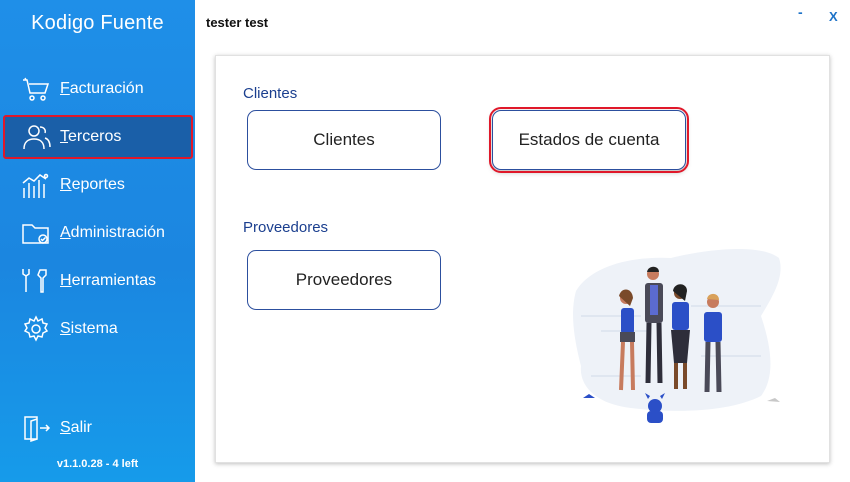 The image size is (850, 482). Describe the element at coordinates (237, 22) in the screenshot. I see `user-name: tester test` at that location.